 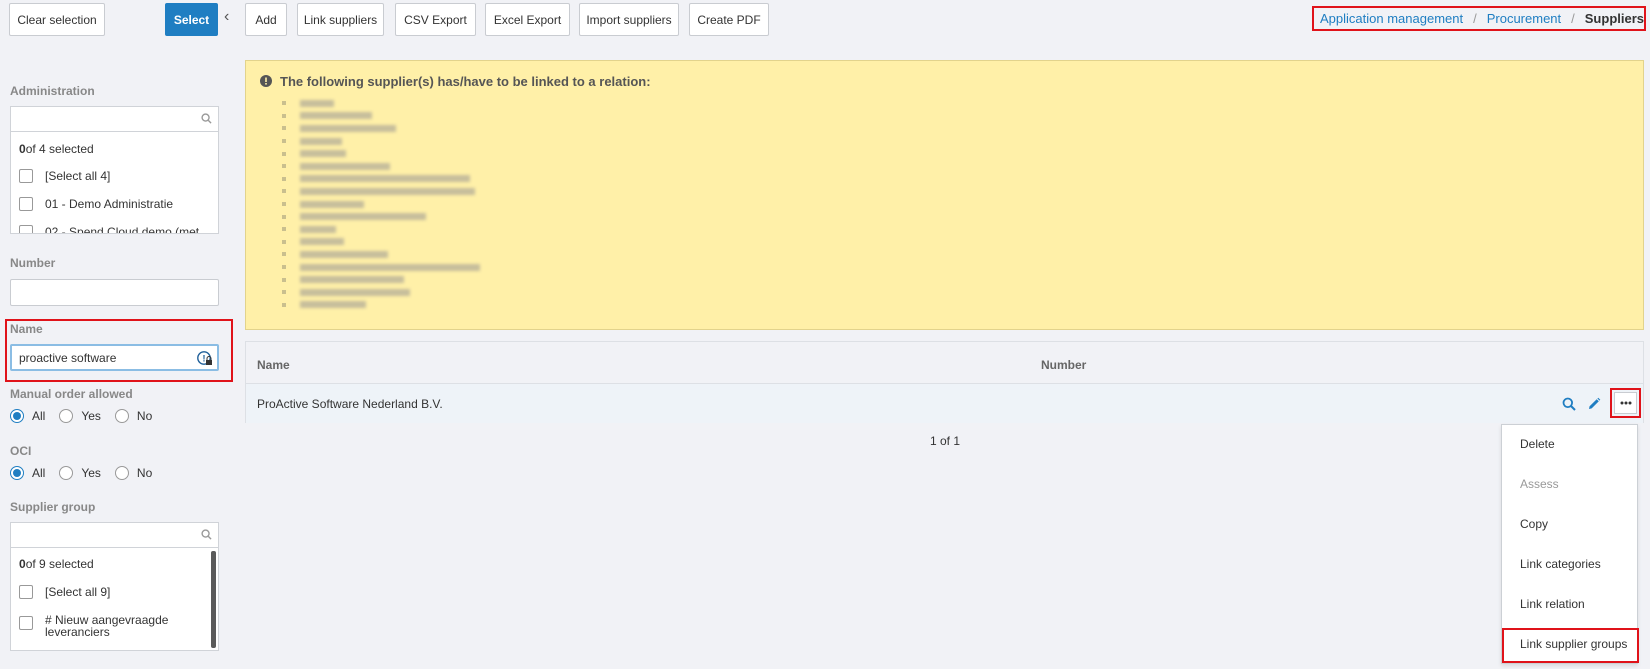 What do you see at coordinates (33, 263) in the screenshot?
I see `number-label: Number` at bounding box center [33, 263].